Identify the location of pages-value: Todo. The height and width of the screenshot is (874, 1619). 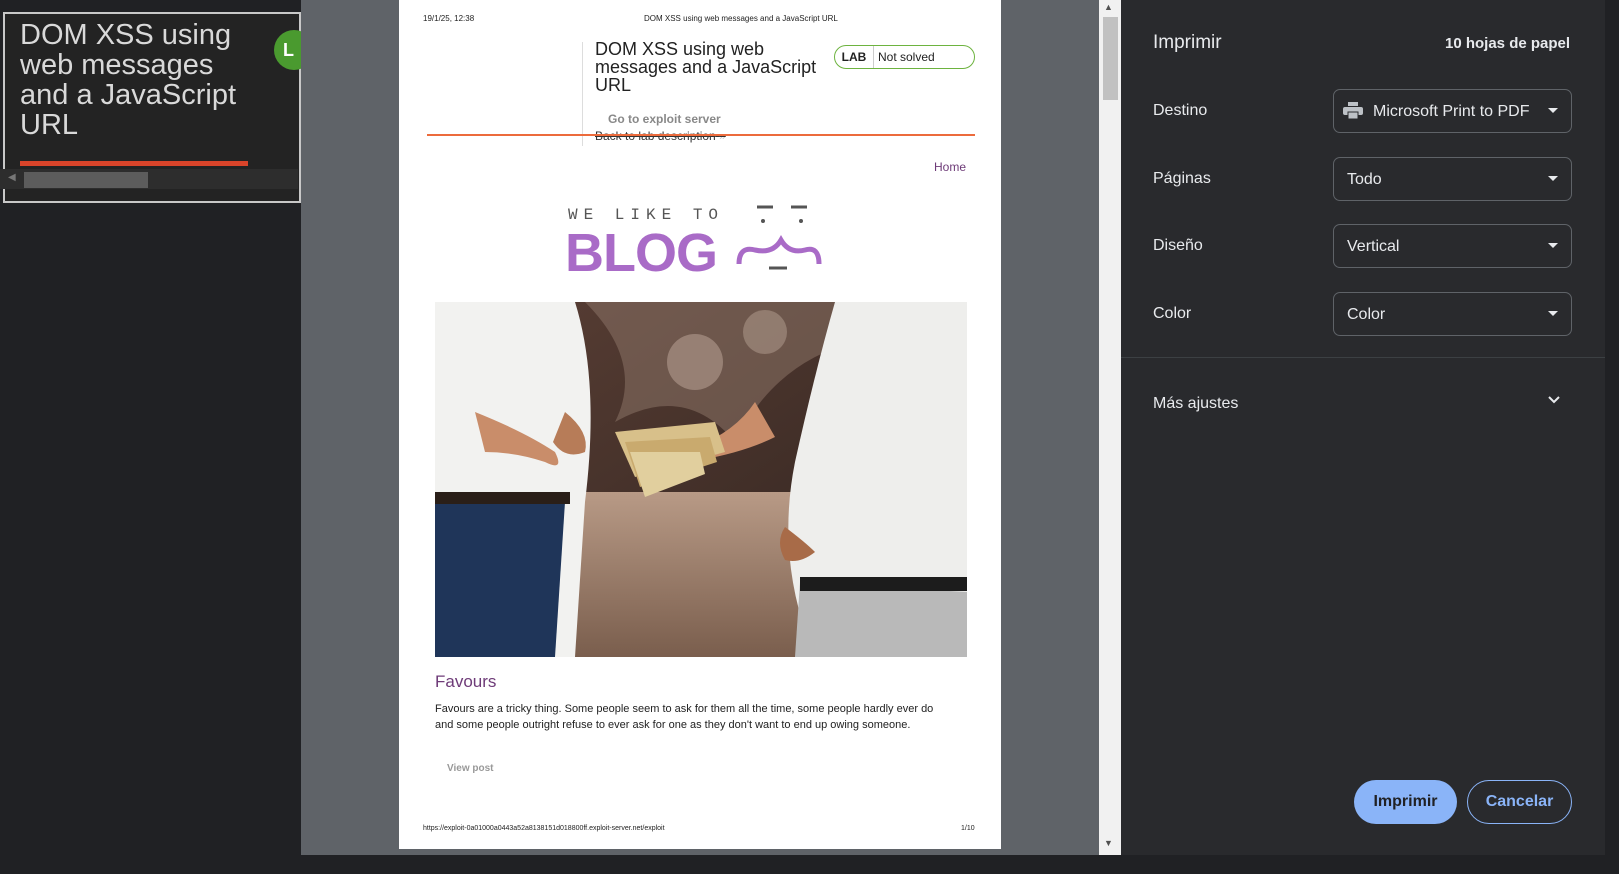
(1364, 179).